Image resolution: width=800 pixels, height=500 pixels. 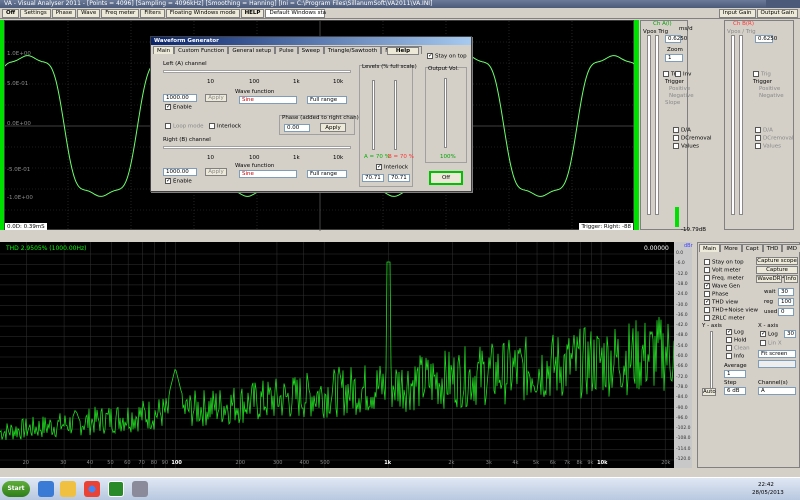 What do you see at coordinates (225, 126) in the screenshot?
I see `interlock-check: Interlock` at bounding box center [225, 126].